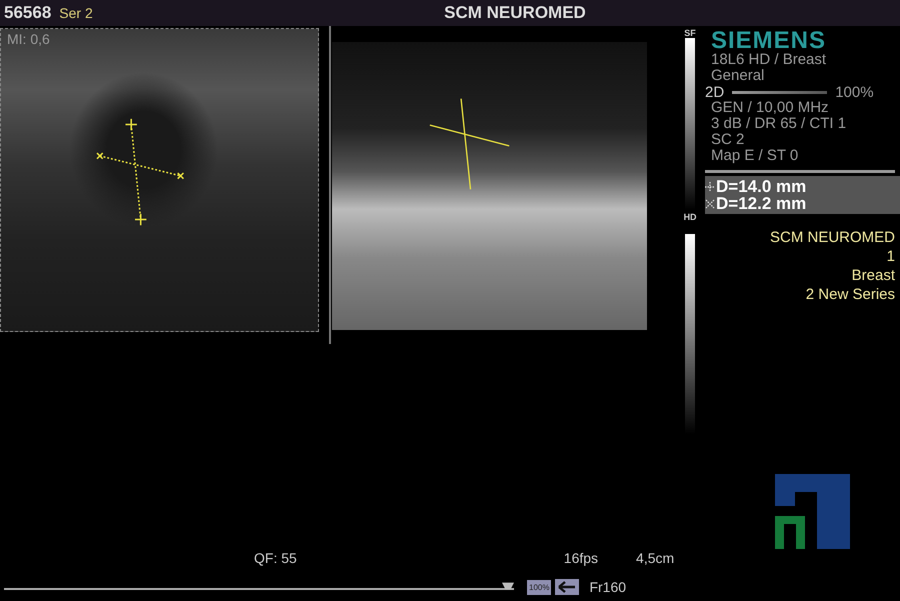 The image size is (900, 601). What do you see at coordinates (539, 587) in the screenshot?
I see `zoom-button: 100%` at bounding box center [539, 587].